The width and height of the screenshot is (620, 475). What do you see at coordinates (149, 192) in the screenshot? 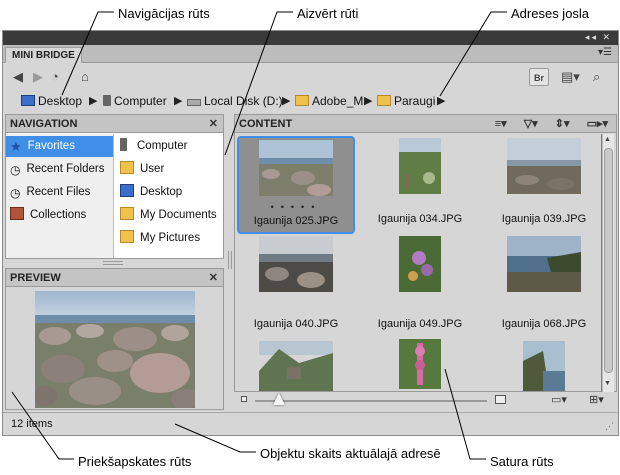
I see `nav-item-desktop: Desktop` at bounding box center [149, 192].